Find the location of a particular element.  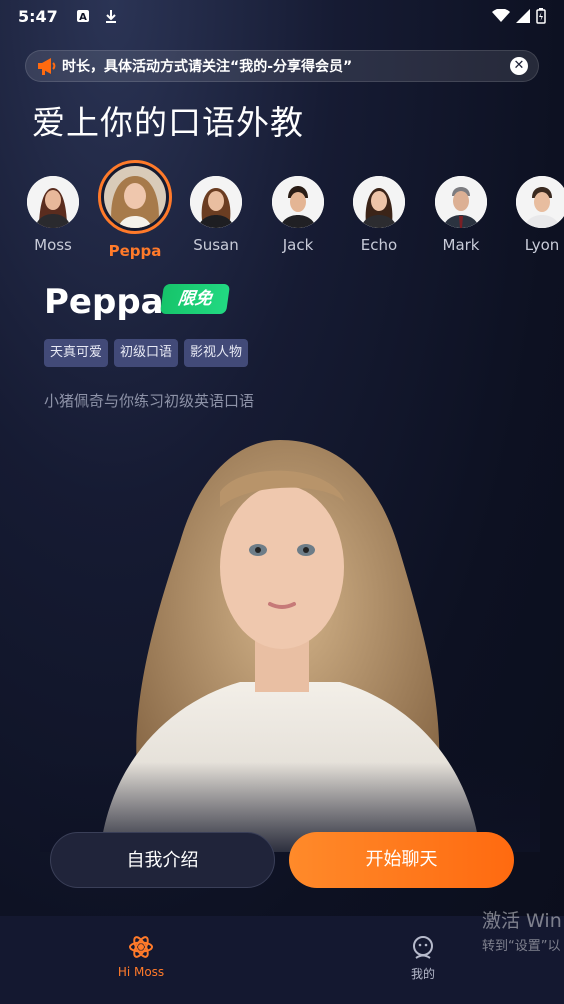

battery-icon is located at coordinates (541, 16).